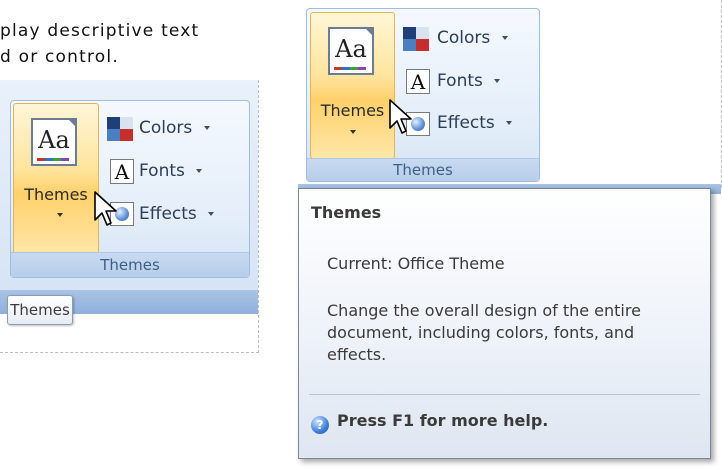 The width and height of the screenshot is (722, 468). Describe the element at coordinates (443, 420) in the screenshot. I see `help-text: Press F1 for more help.` at that location.